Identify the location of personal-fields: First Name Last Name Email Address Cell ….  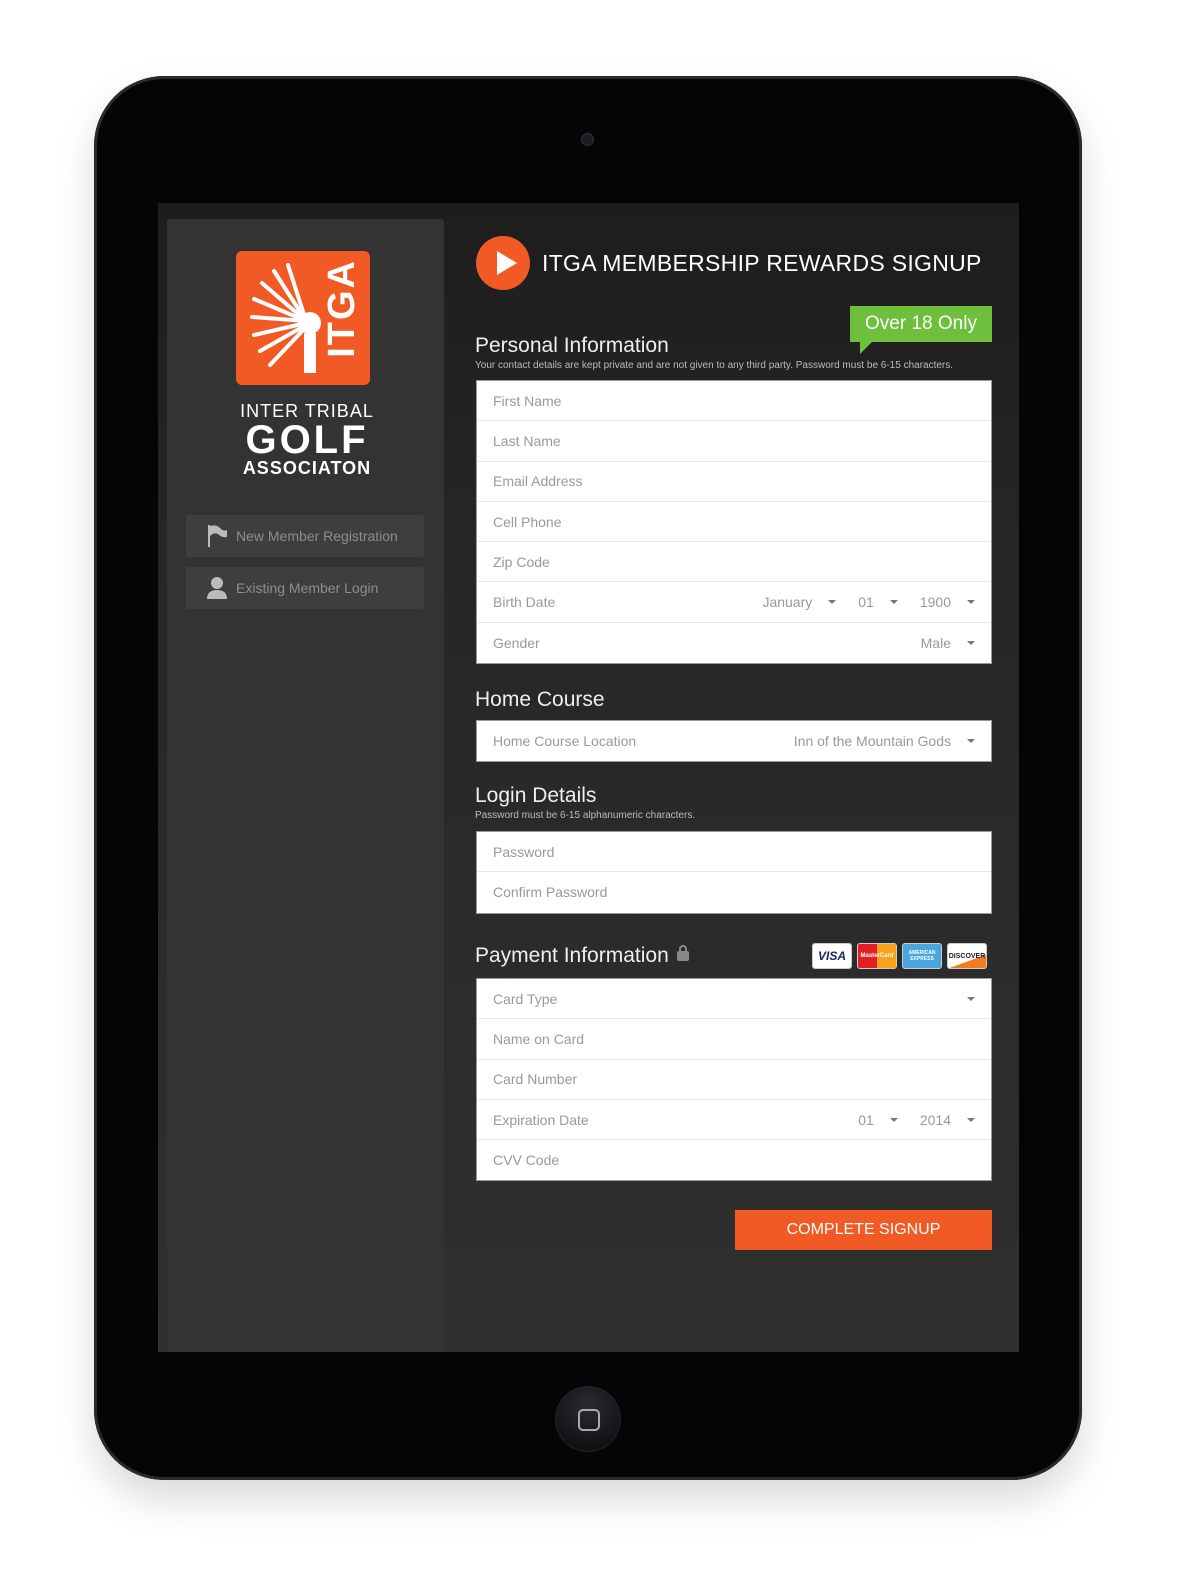
(734, 522).